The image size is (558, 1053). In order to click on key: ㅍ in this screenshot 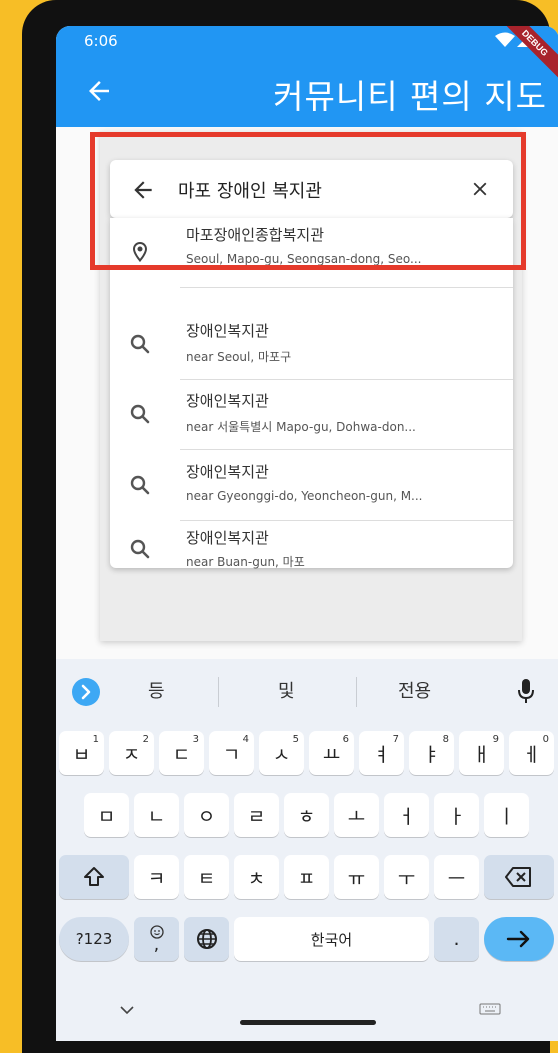, I will do `click(306, 877)`.